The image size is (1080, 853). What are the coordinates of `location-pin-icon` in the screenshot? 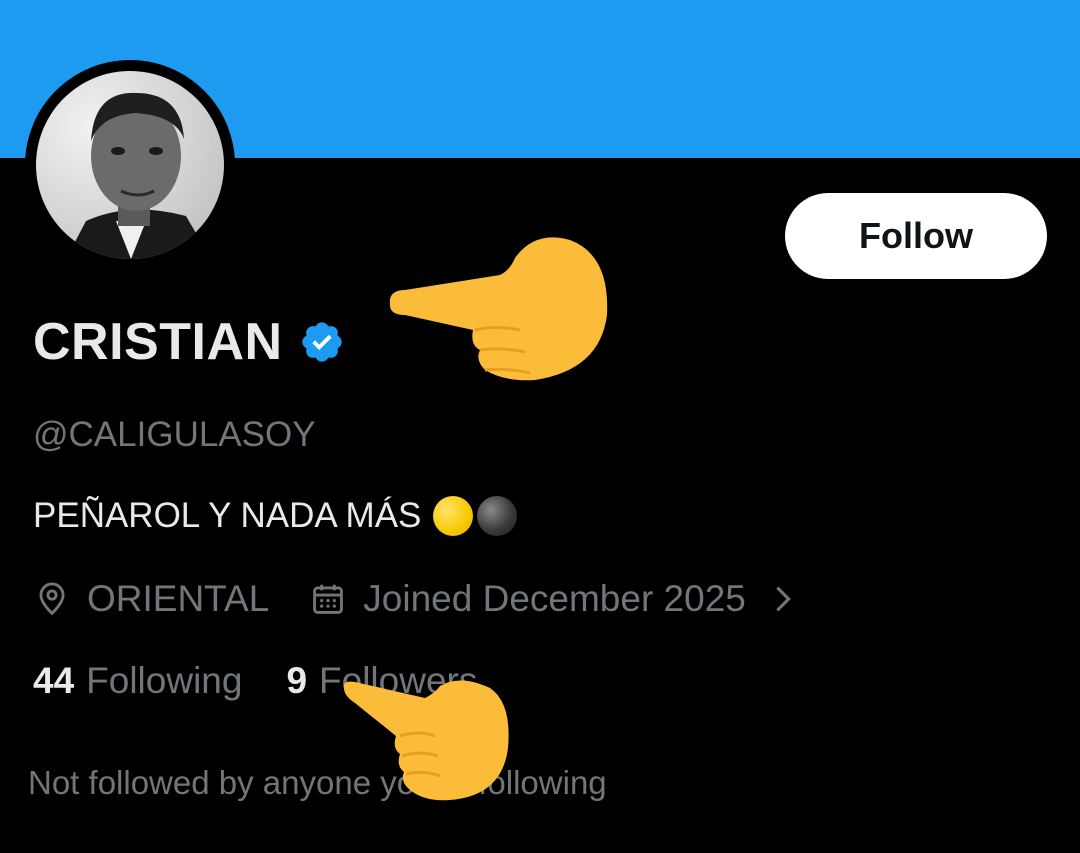 It's located at (52, 599).